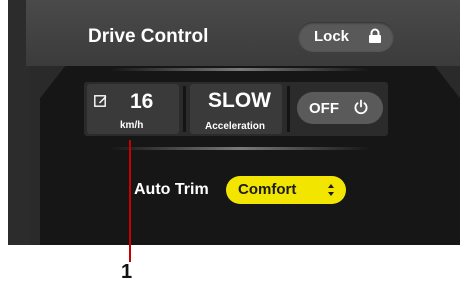  Describe the element at coordinates (127, 272) in the screenshot. I see `callout-number: 1` at that location.